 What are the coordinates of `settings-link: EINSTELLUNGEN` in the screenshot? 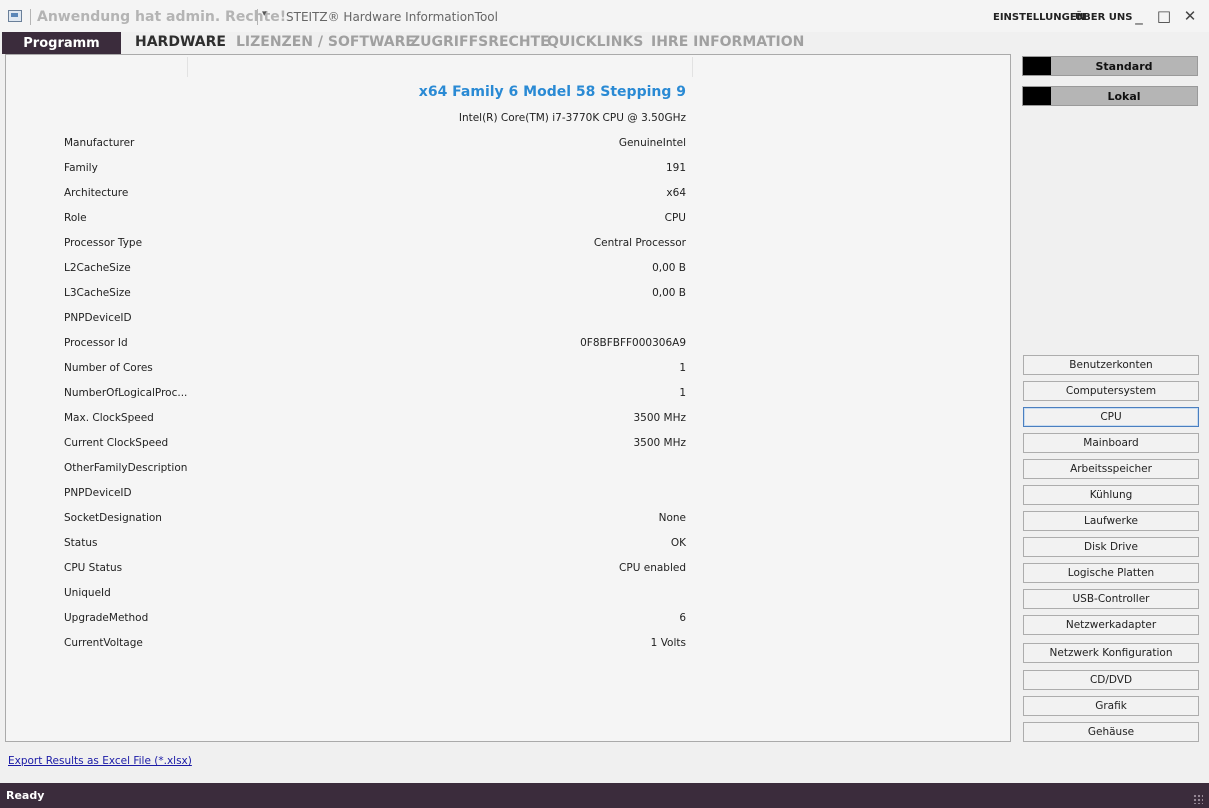 It's located at (1039, 17).